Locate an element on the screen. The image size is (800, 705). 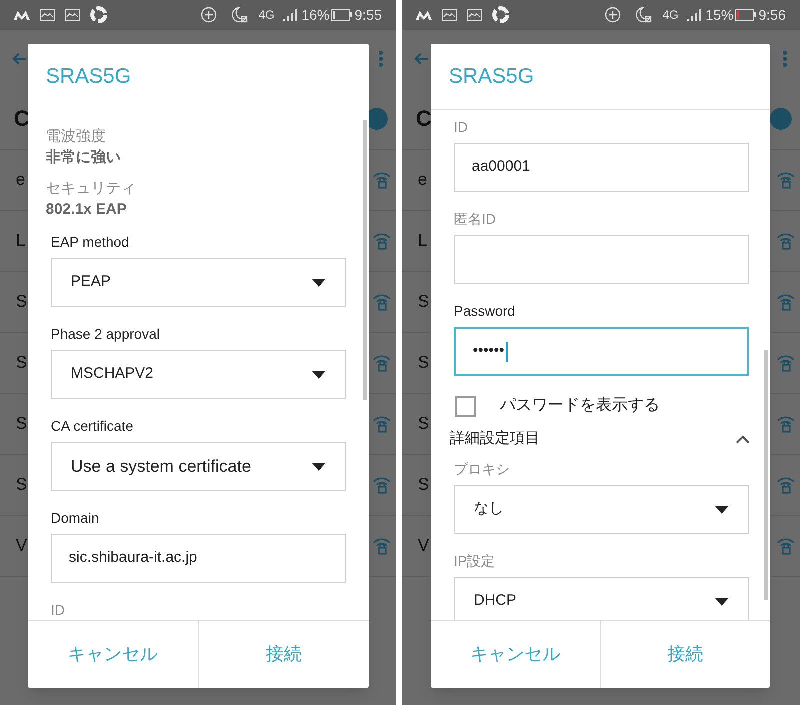
checkbox-label: パスワードを表示する is located at coordinates (580, 406).